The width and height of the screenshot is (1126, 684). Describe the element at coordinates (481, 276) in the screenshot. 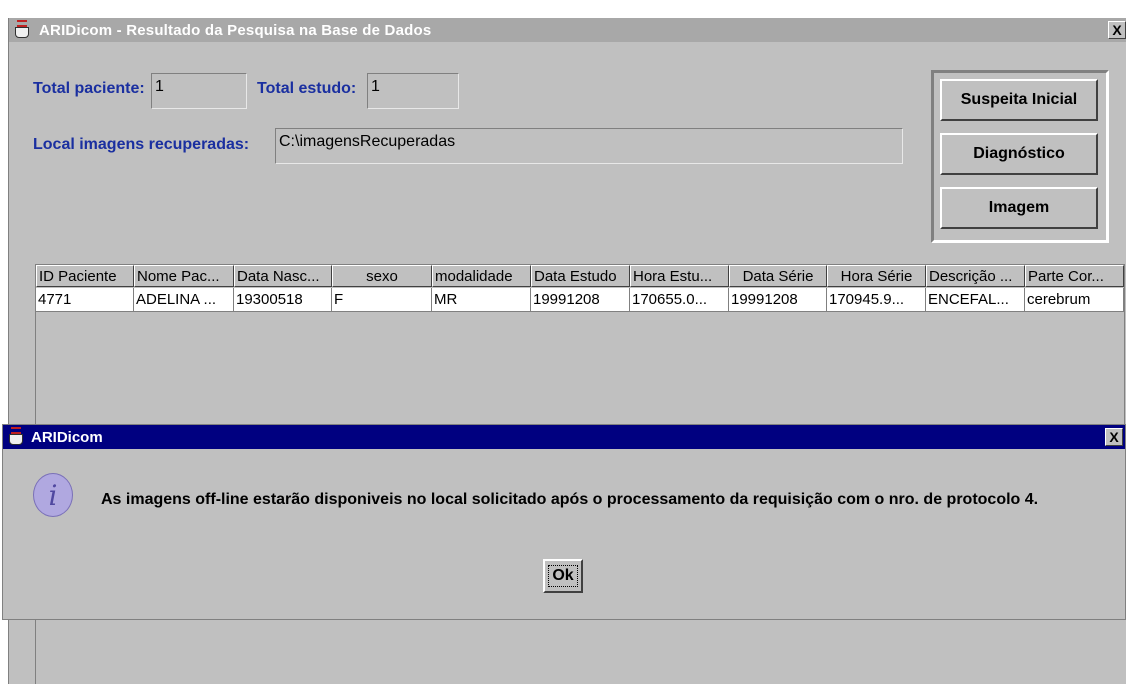

I see `column-header: modalidade` at that location.